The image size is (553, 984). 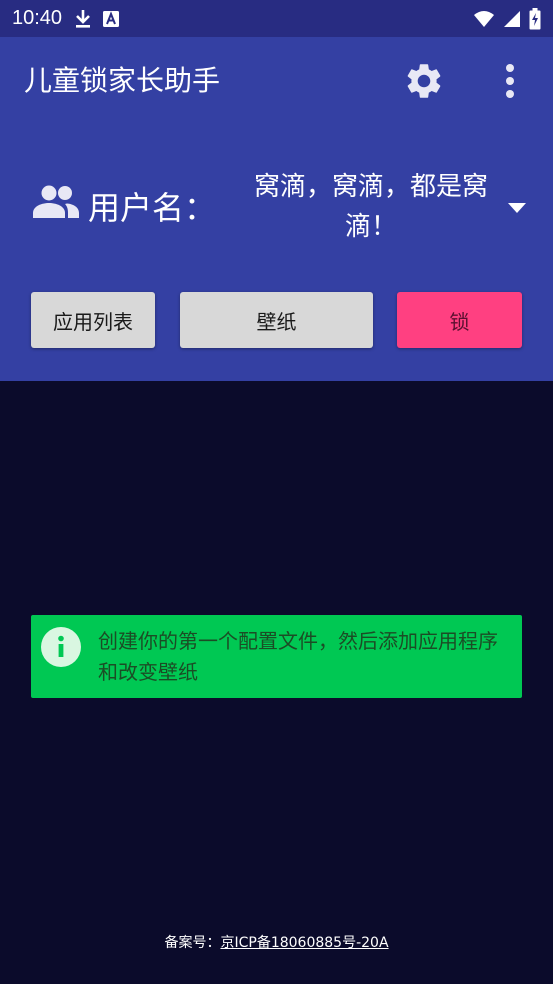 I want to click on users-icon, so click(x=56, y=201).